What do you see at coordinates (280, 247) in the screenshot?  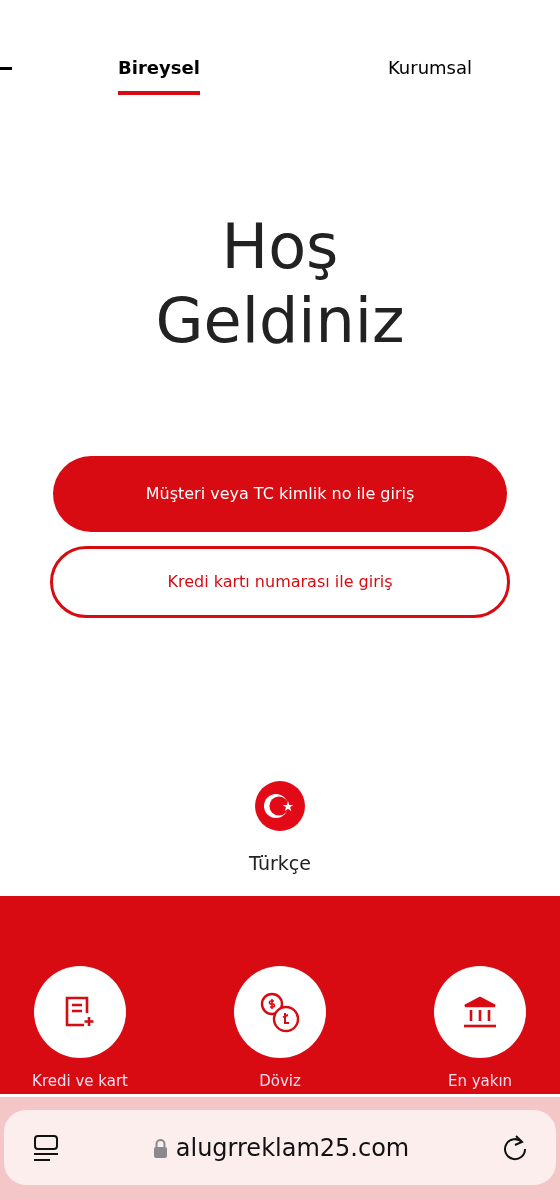 I see `welcome-heading: Hoş` at bounding box center [280, 247].